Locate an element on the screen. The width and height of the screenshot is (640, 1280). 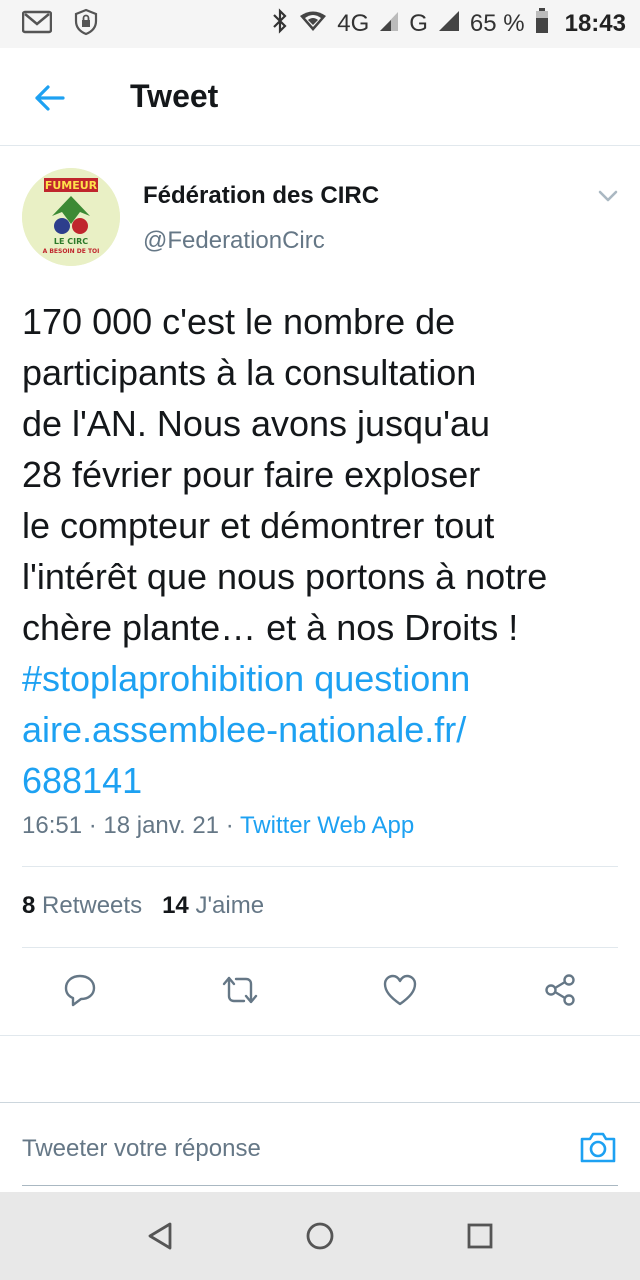
avatar-text-top: FUMEUR is located at coordinates (71, 185).